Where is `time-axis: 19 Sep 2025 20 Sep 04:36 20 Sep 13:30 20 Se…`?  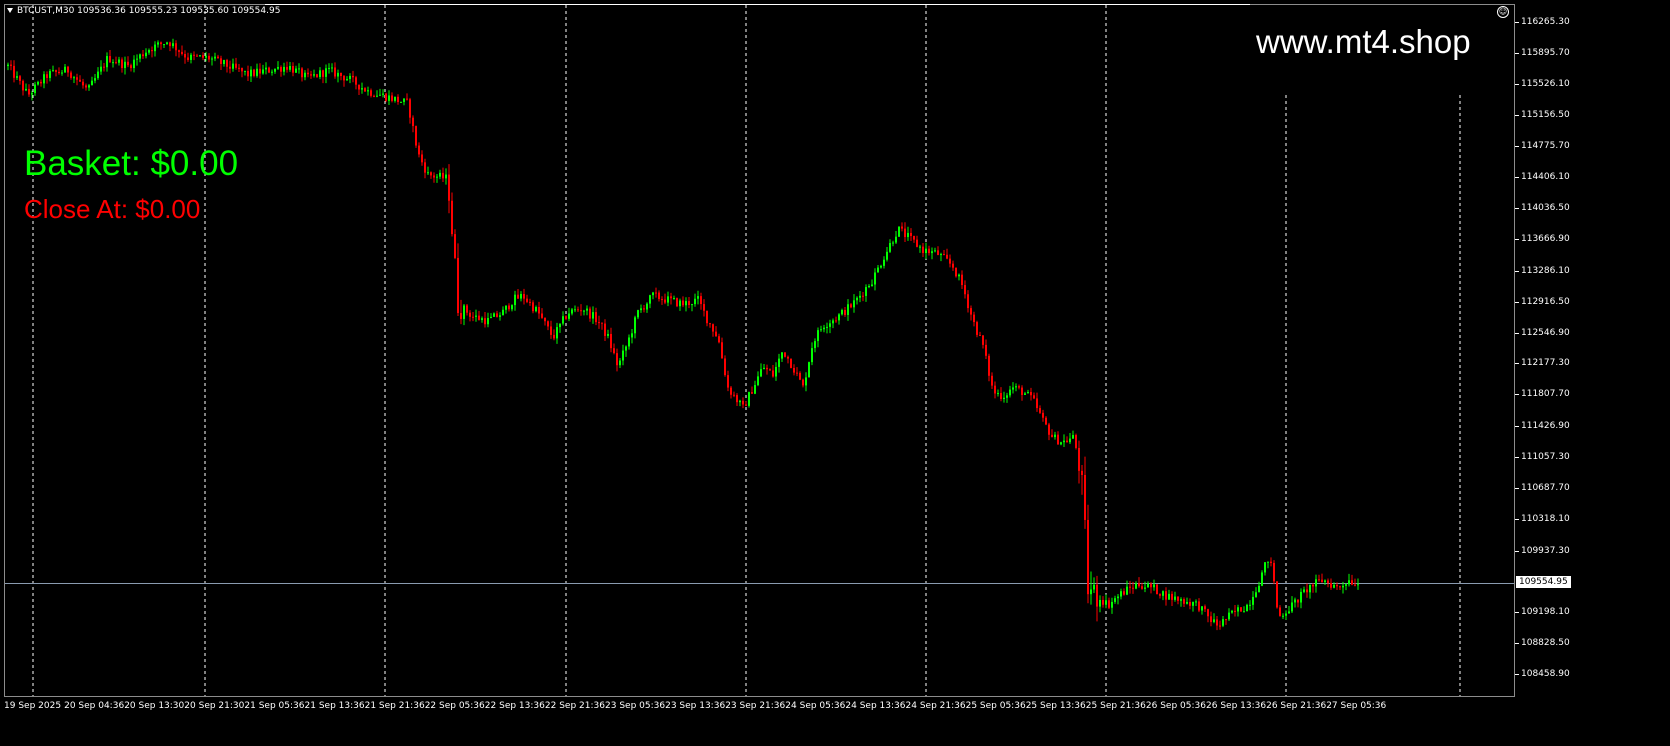 time-axis: 19 Sep 2025 20 Sep 04:36 20 Sep 13:30 20 Se… is located at coordinates (757, 707).